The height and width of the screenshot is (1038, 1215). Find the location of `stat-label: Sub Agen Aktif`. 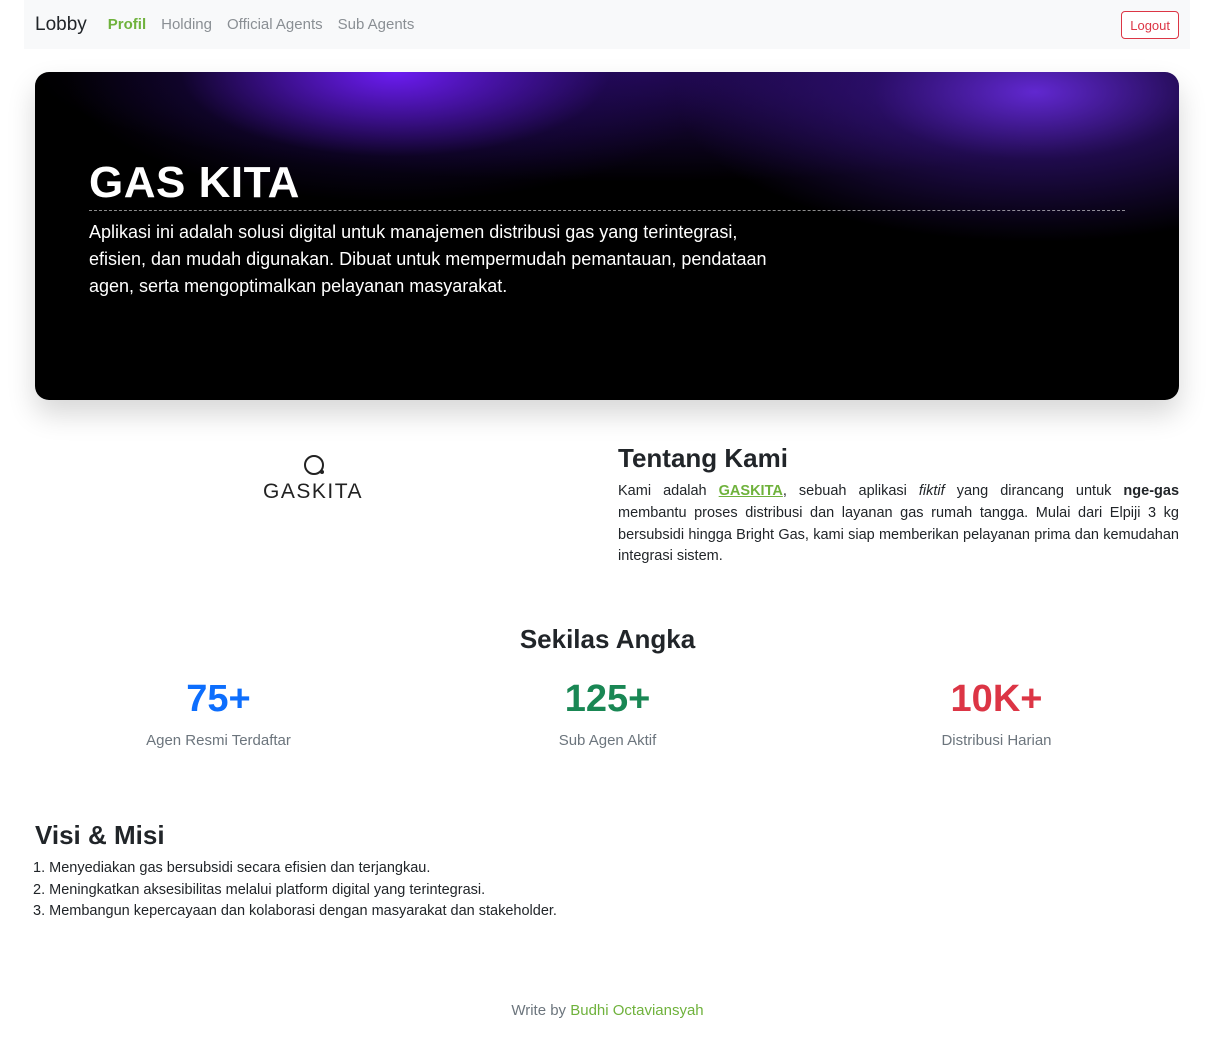

stat-label: Sub Agen Aktif is located at coordinates (607, 740).